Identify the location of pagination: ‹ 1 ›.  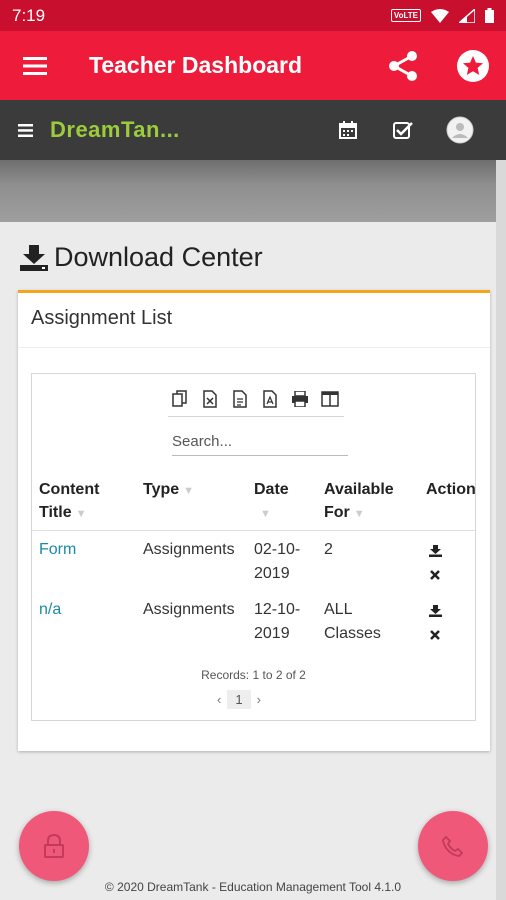
(239, 699).